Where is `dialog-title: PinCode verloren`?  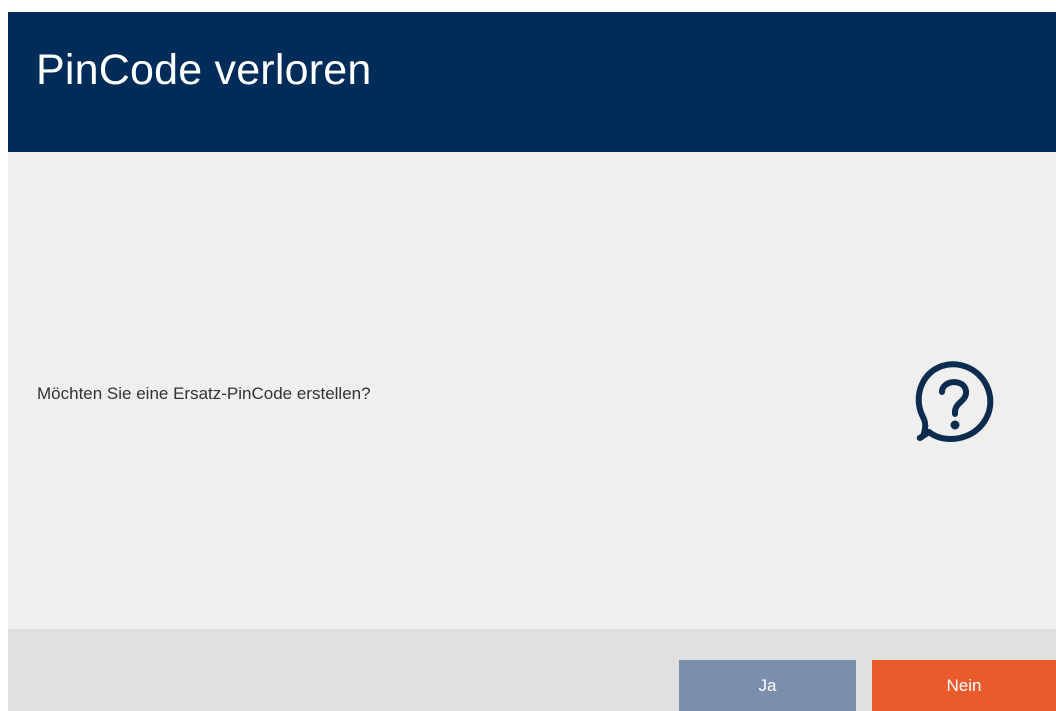
dialog-title: PinCode verloren is located at coordinates (204, 70).